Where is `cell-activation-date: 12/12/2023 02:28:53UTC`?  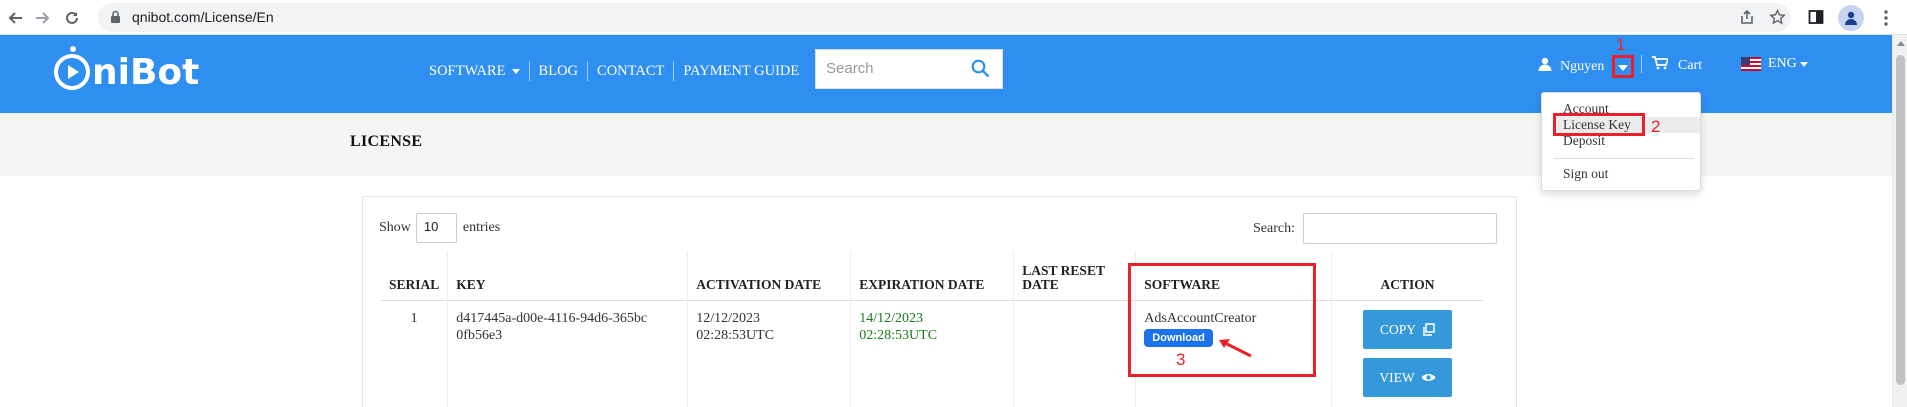 cell-activation-date: 12/12/2023 02:28:53UTC is located at coordinates (769, 353).